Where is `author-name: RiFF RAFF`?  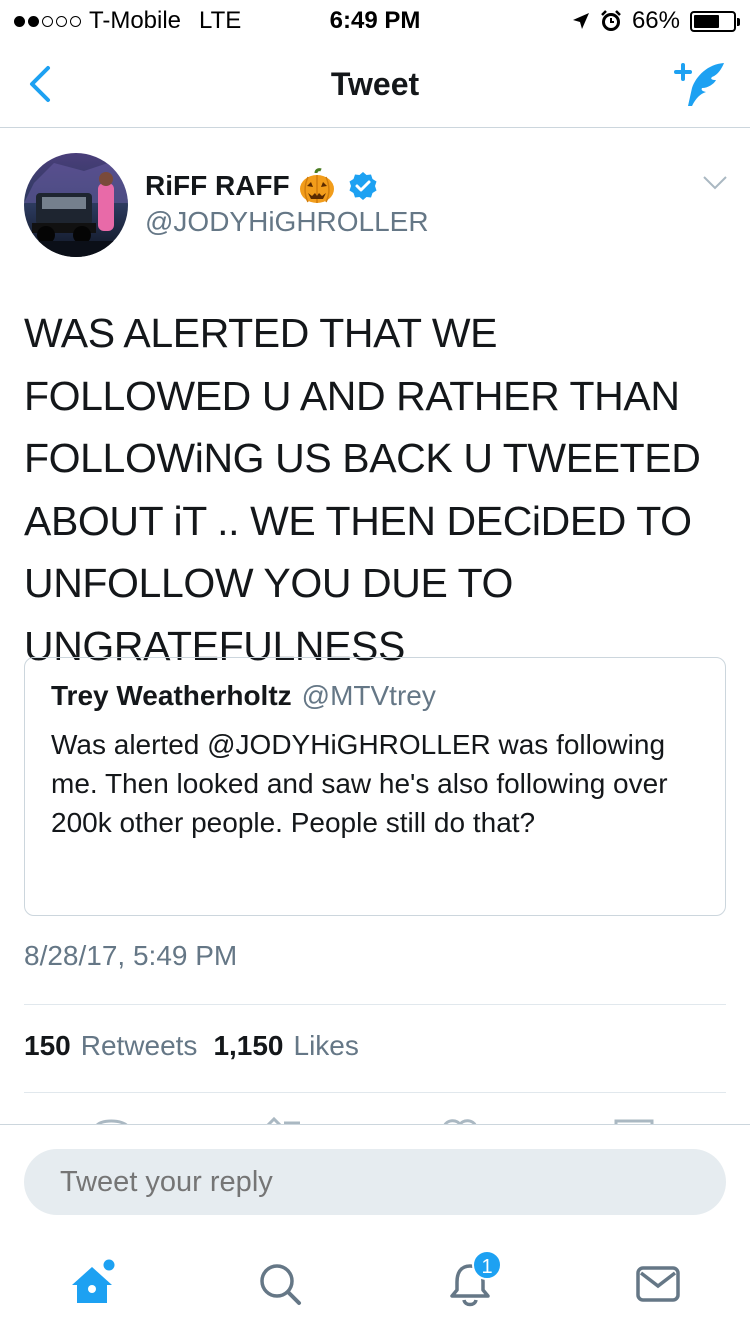 author-name: RiFF RAFF is located at coordinates (217, 186).